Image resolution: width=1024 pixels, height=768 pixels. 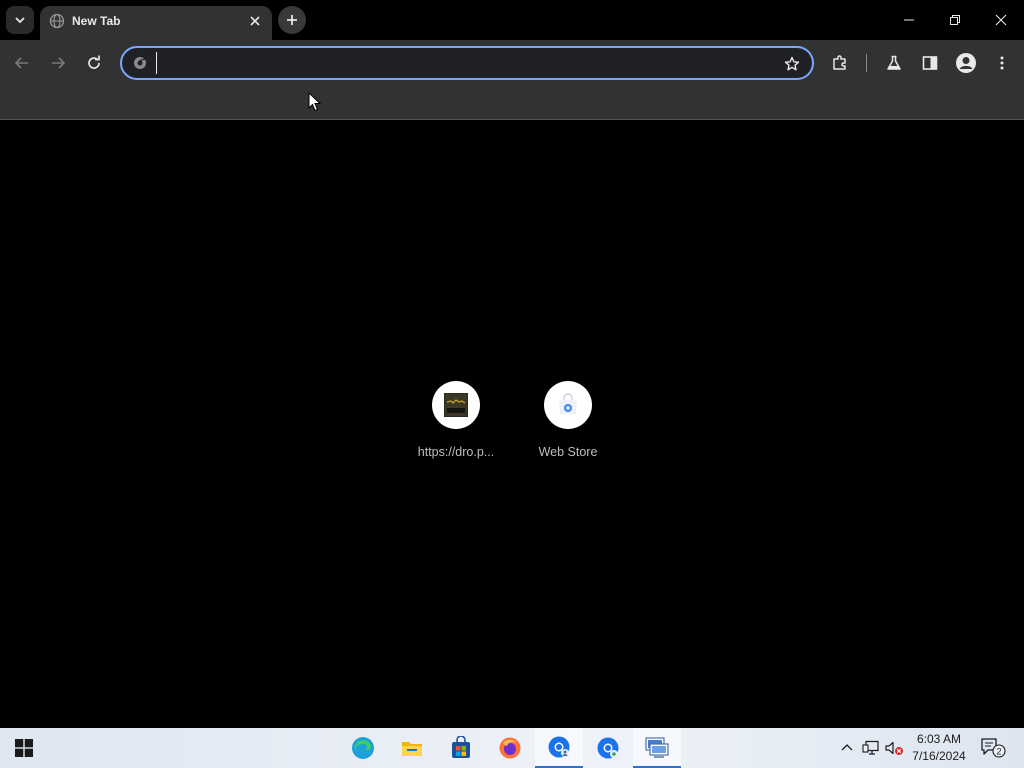 I want to click on minimize-button, so click(x=909, y=20).